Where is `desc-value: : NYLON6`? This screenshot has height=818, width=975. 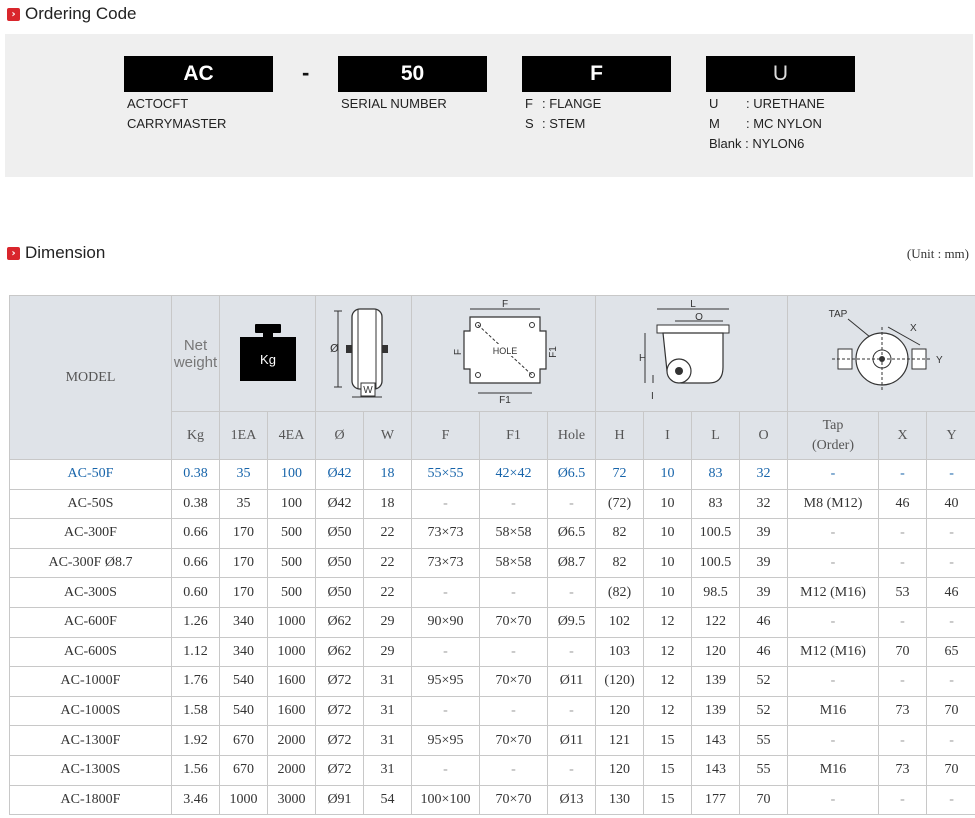
desc-value: : NYLON6 is located at coordinates (775, 143).